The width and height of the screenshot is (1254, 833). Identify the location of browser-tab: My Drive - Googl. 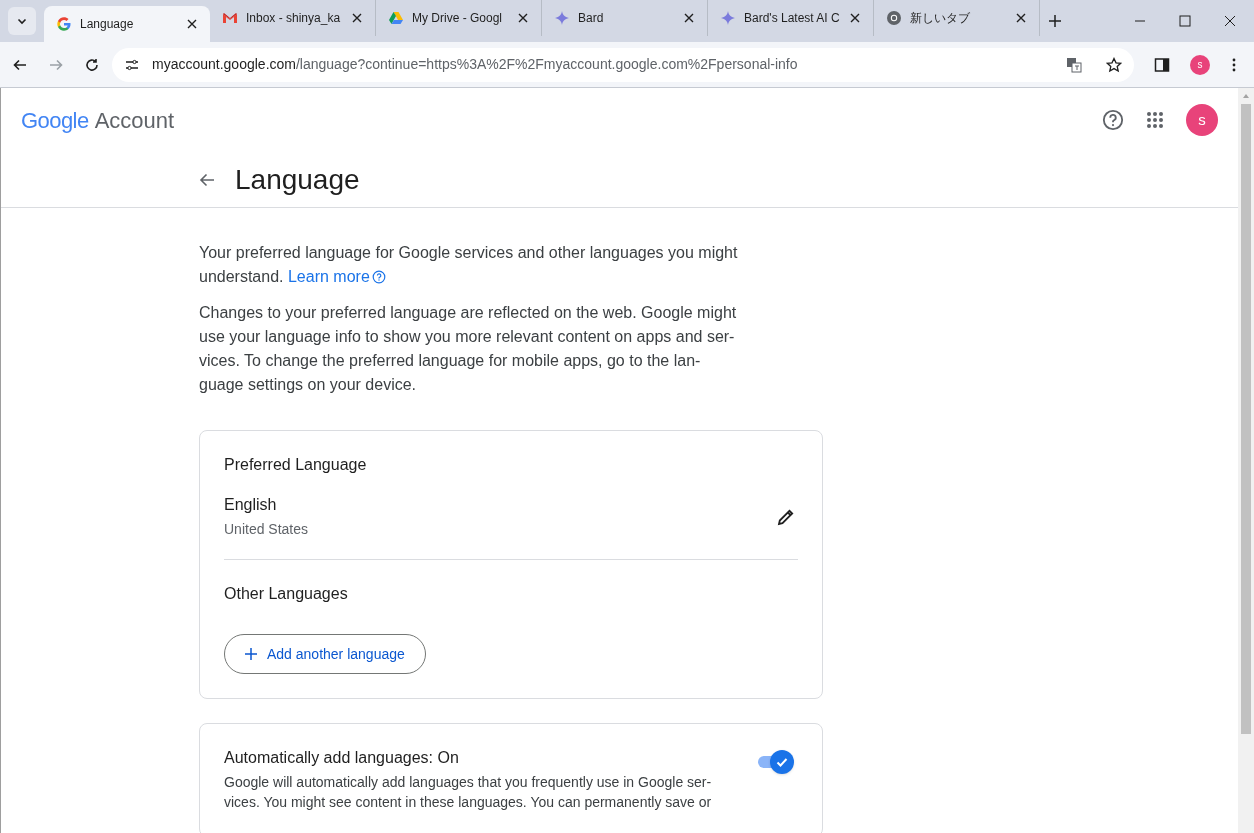
(459, 18).